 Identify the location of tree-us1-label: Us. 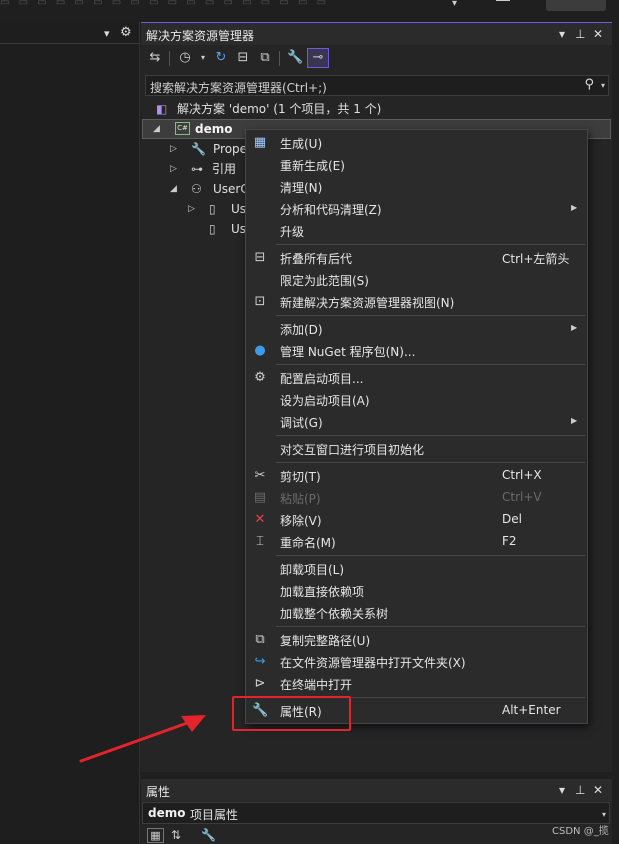
(239, 209).